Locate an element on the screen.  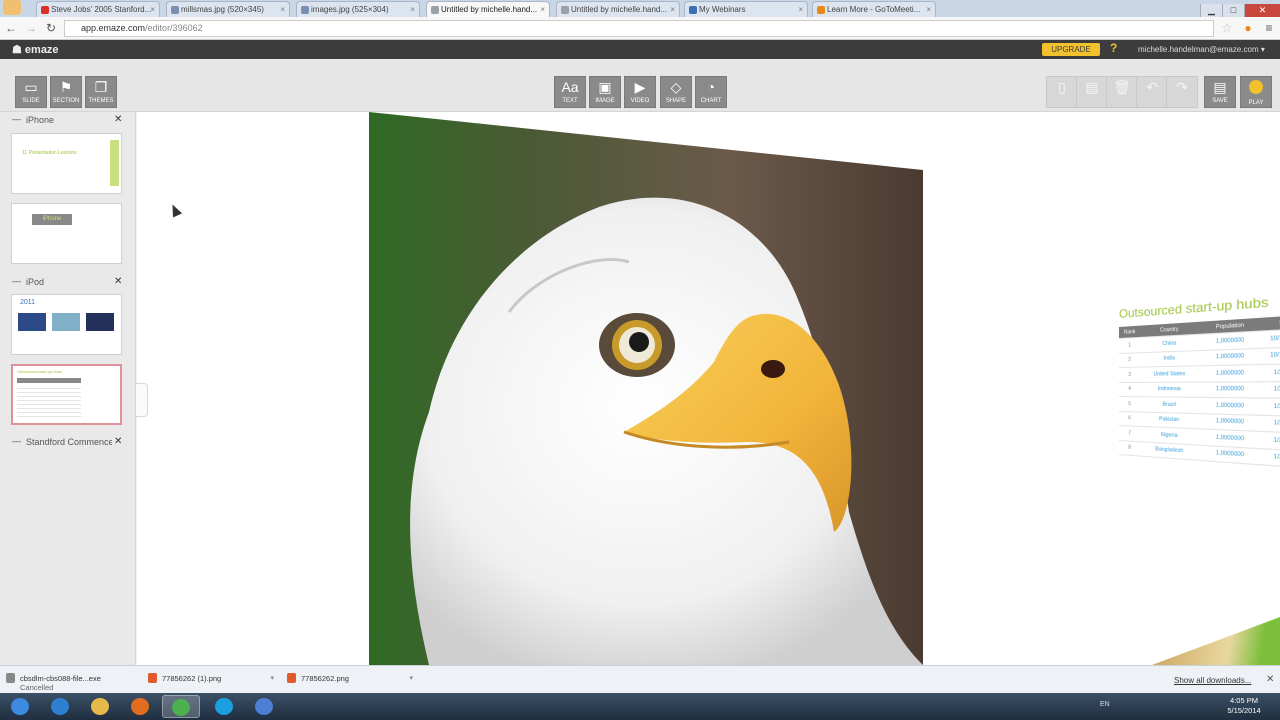
copy-button: ▤ is located at coordinates (1092, 92).